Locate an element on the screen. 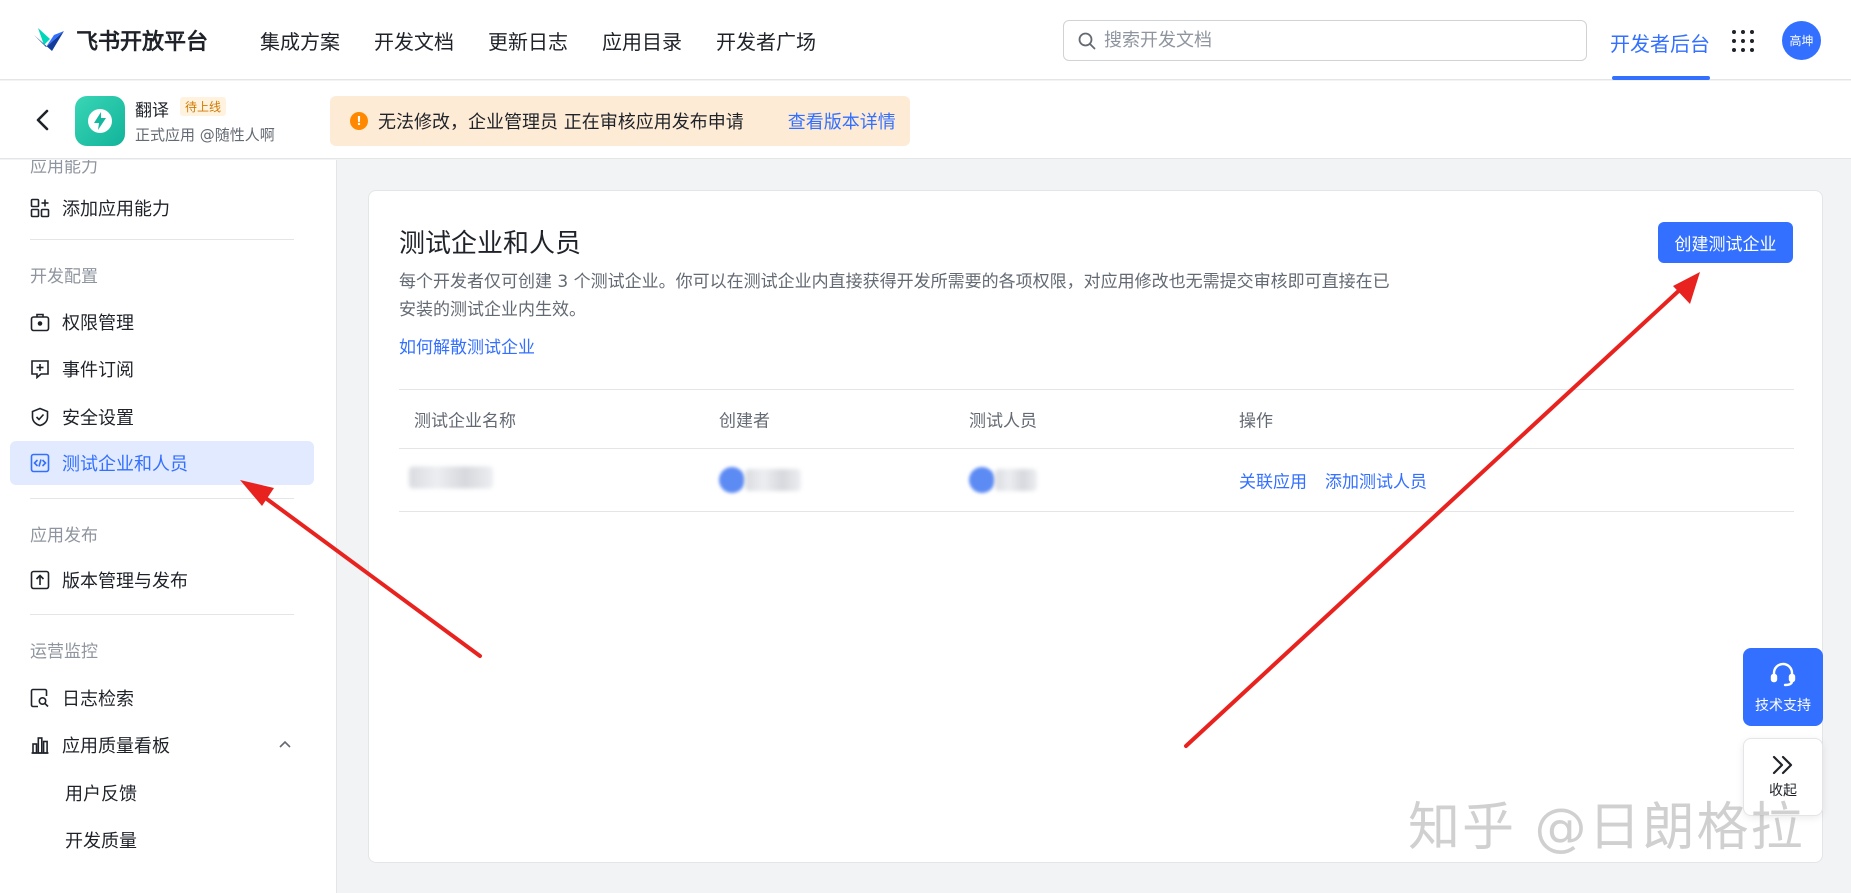  dev-console-link: 开发者后台 is located at coordinates (1660, 42).